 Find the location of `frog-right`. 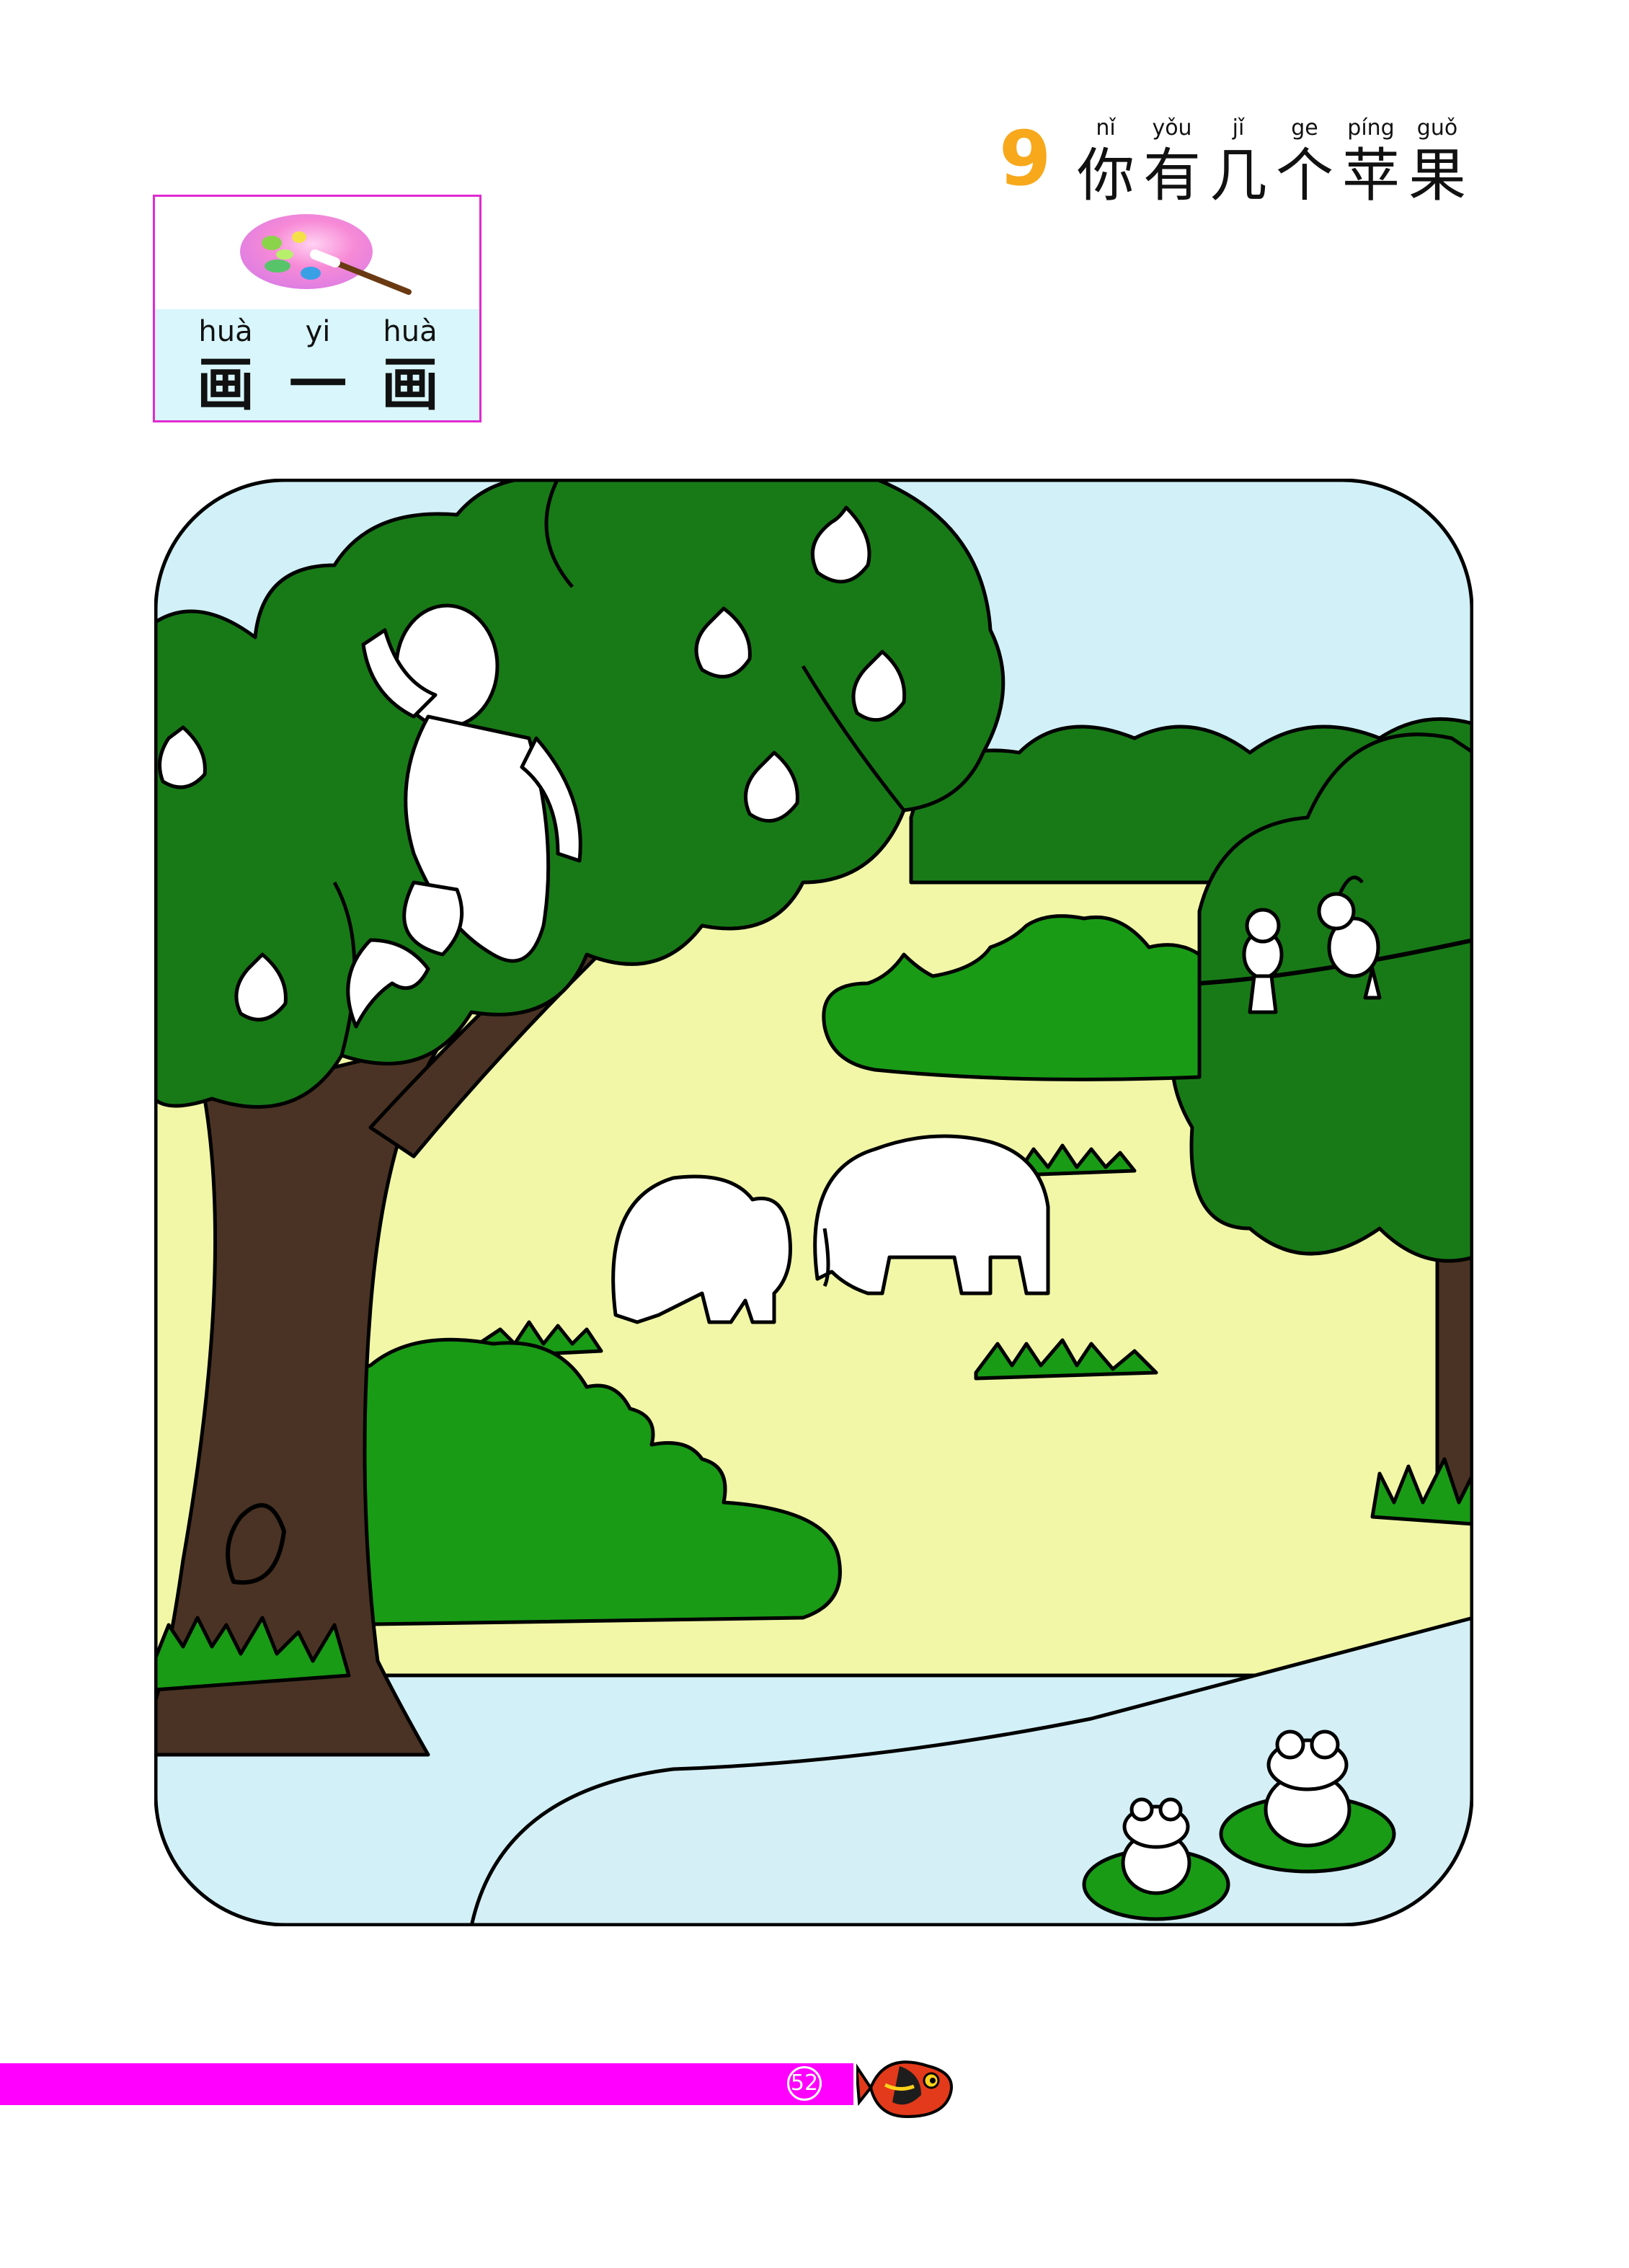

frog-right is located at coordinates (1307, 1788).